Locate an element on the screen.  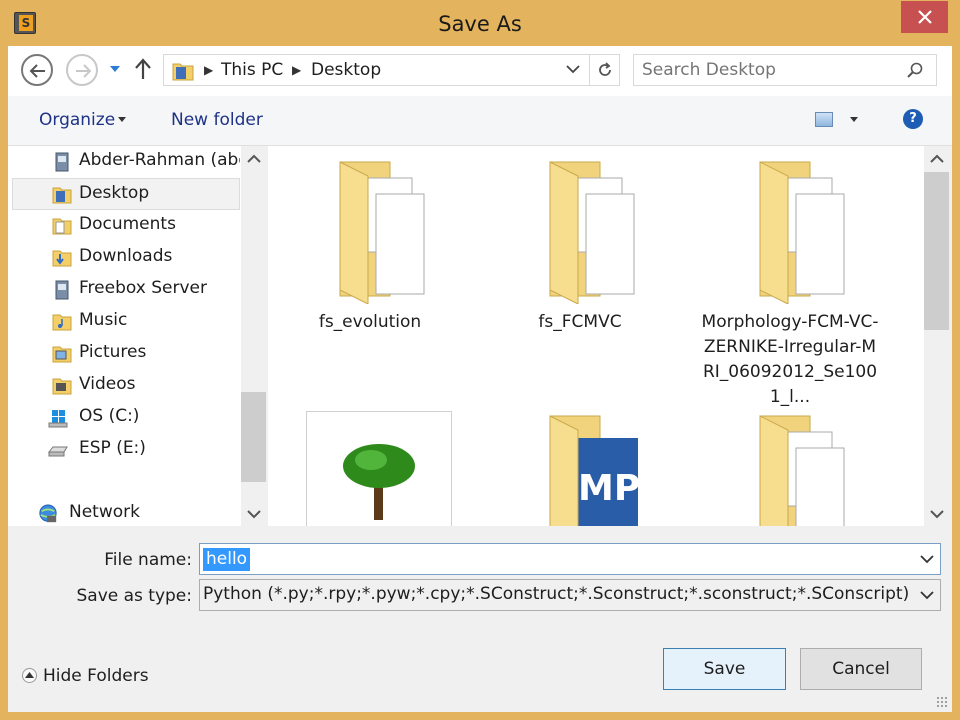
file-pane-scrollbar is located at coordinates (936, 336).